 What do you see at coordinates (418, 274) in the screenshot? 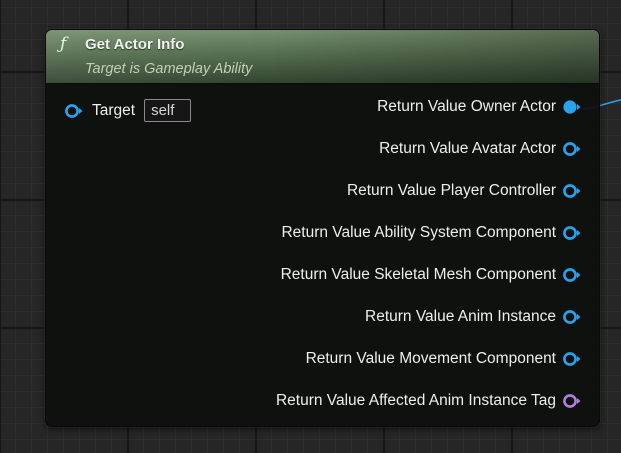
I see `output-pin-label: Return Value Skeletal Mesh Component` at bounding box center [418, 274].